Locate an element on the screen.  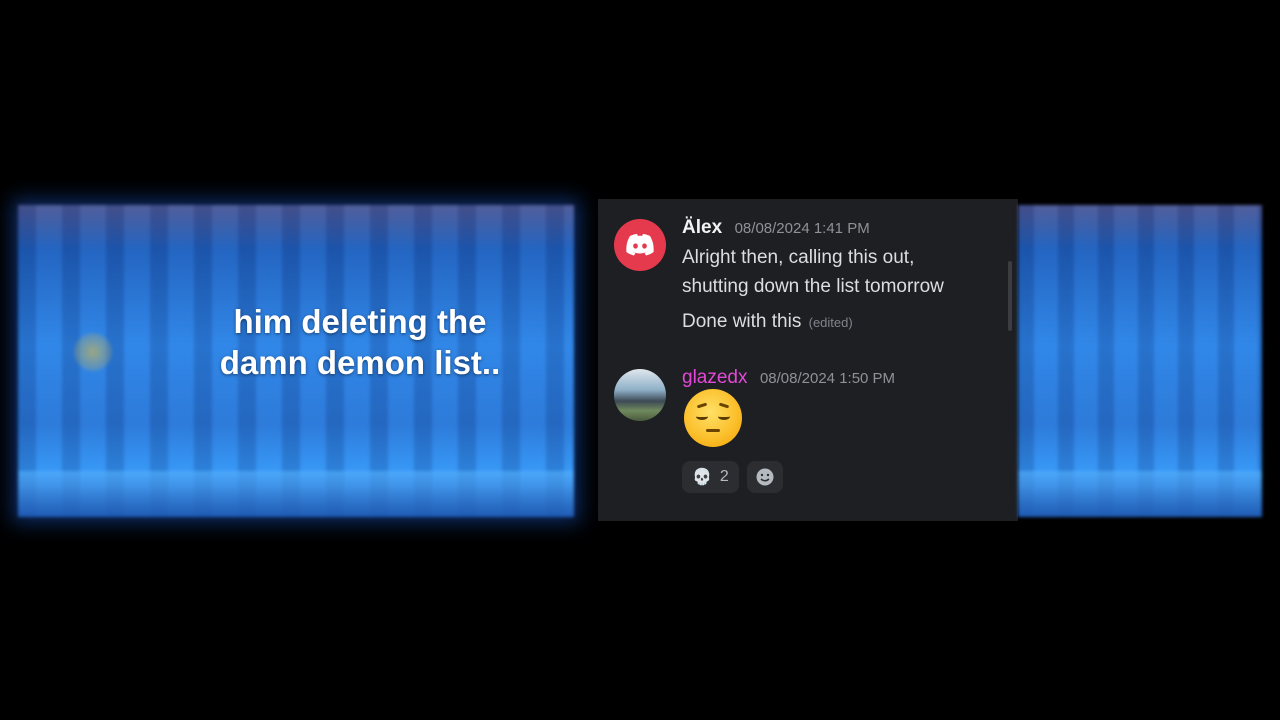
emoji-brow-left is located at coordinates (702, 405).